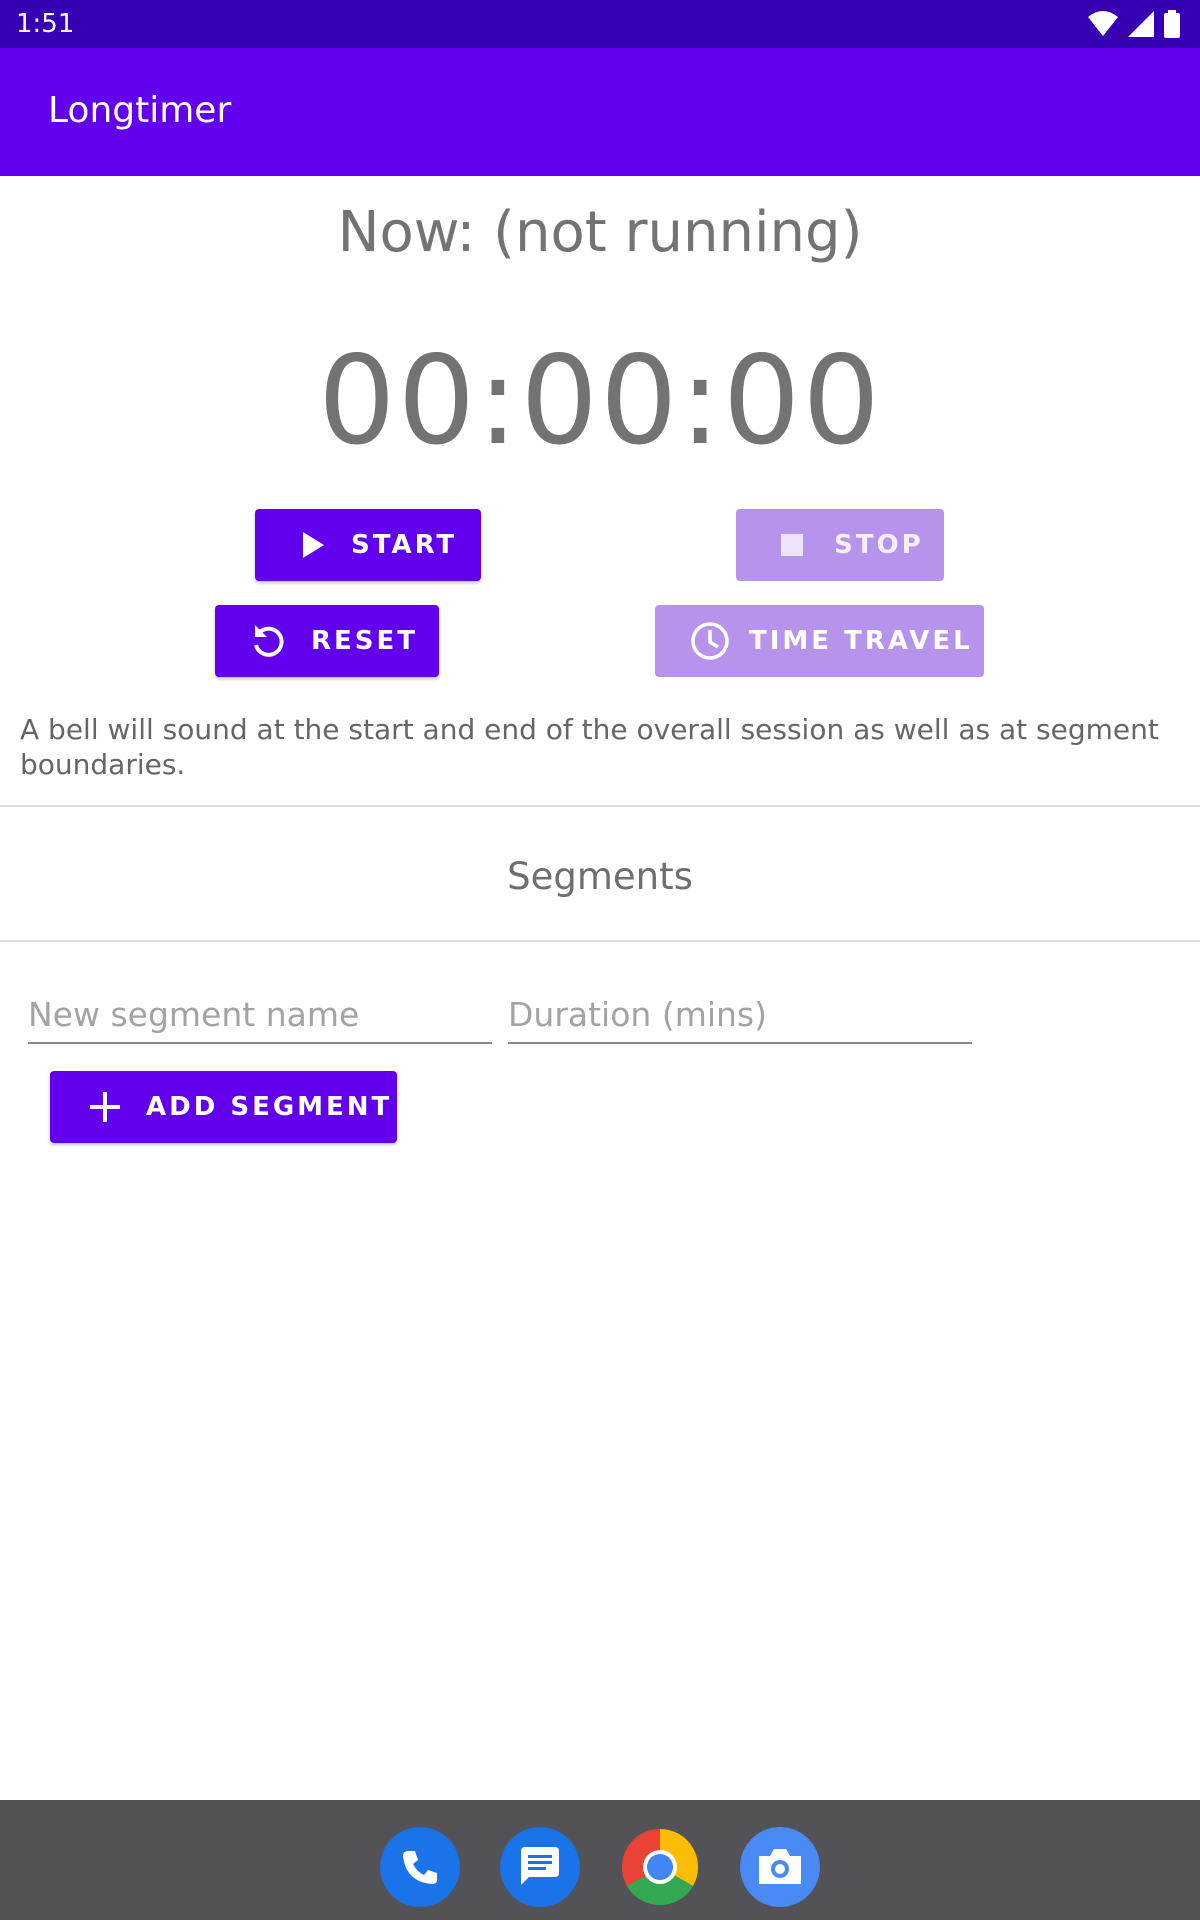 The image size is (1200, 1920). What do you see at coordinates (45, 24) in the screenshot?
I see `status-time: 1:51` at bounding box center [45, 24].